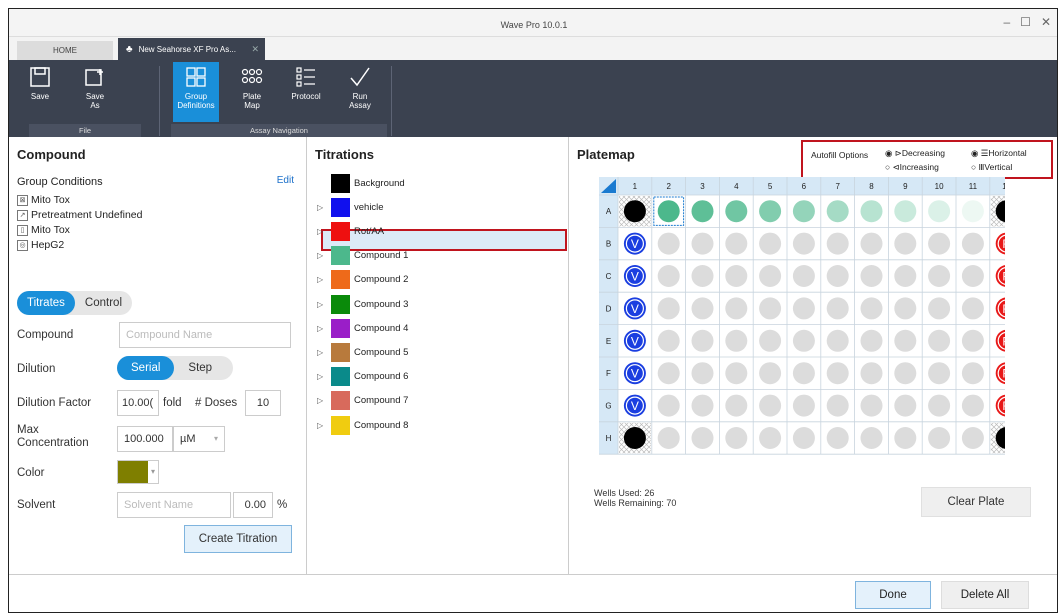  Describe the element at coordinates (939, 405) in the screenshot. I see `well-G10` at that location.